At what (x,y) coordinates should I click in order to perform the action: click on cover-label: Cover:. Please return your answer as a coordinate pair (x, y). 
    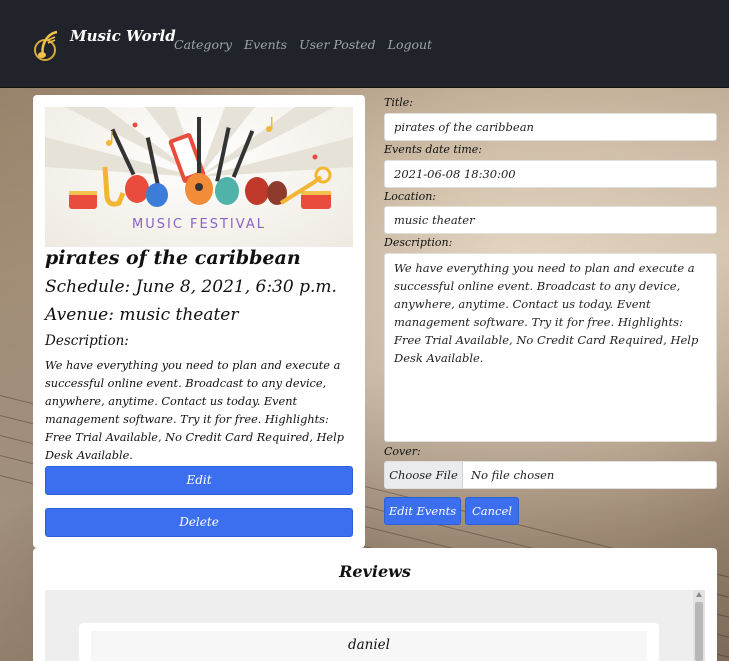
    Looking at the image, I should click on (402, 451).